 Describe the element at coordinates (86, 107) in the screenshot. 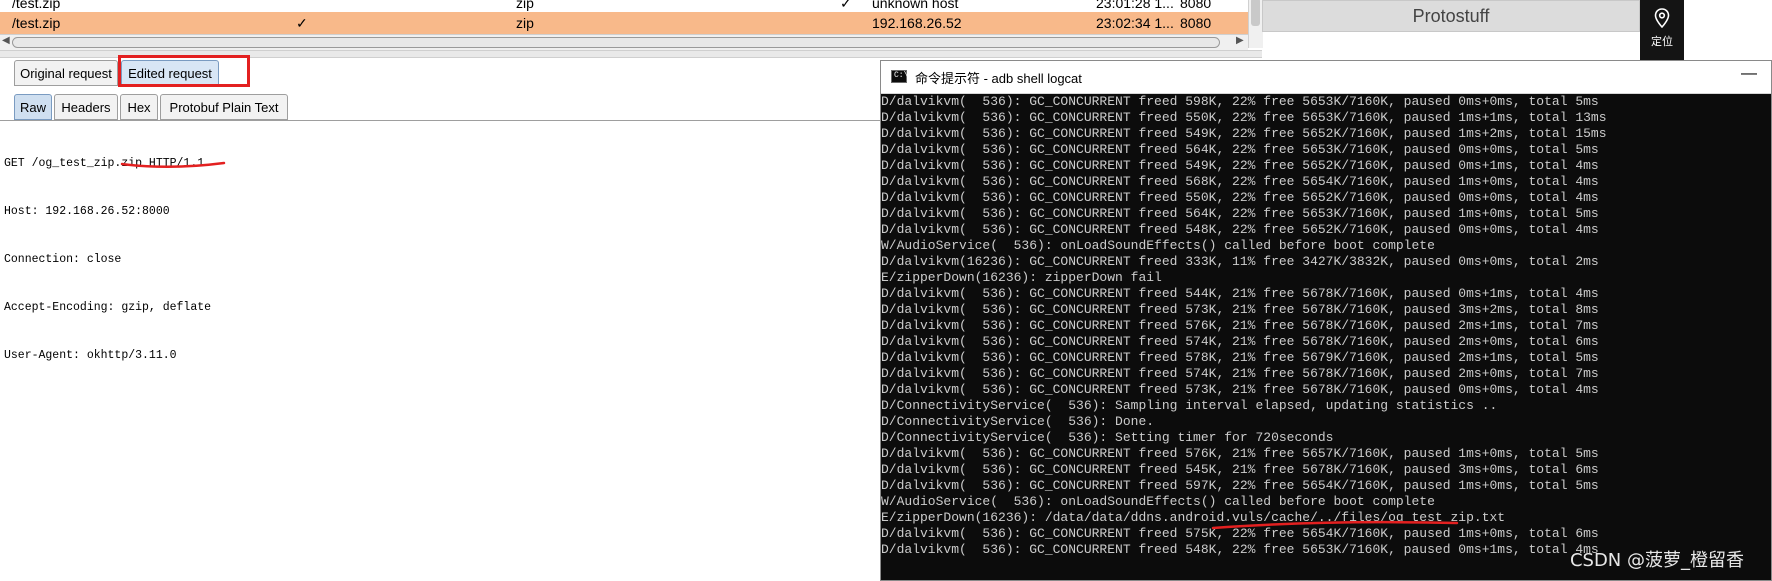

I see `tab-headers: Headers` at that location.